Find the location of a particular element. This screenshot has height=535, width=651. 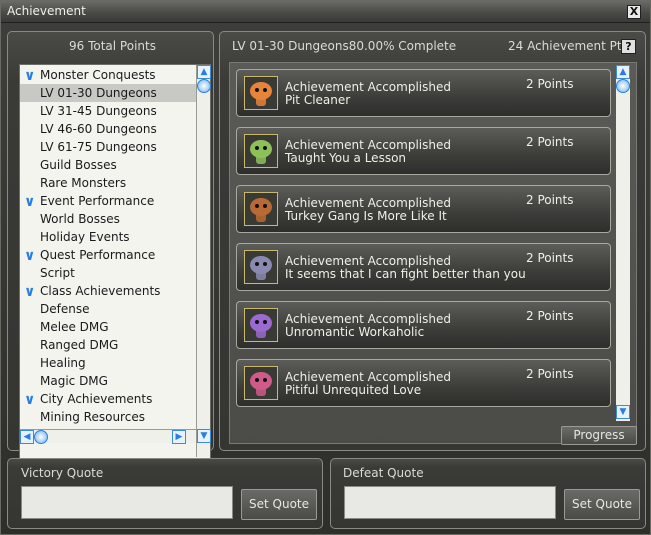

tree-category: ∨ Quest Performance is located at coordinates (108, 255).